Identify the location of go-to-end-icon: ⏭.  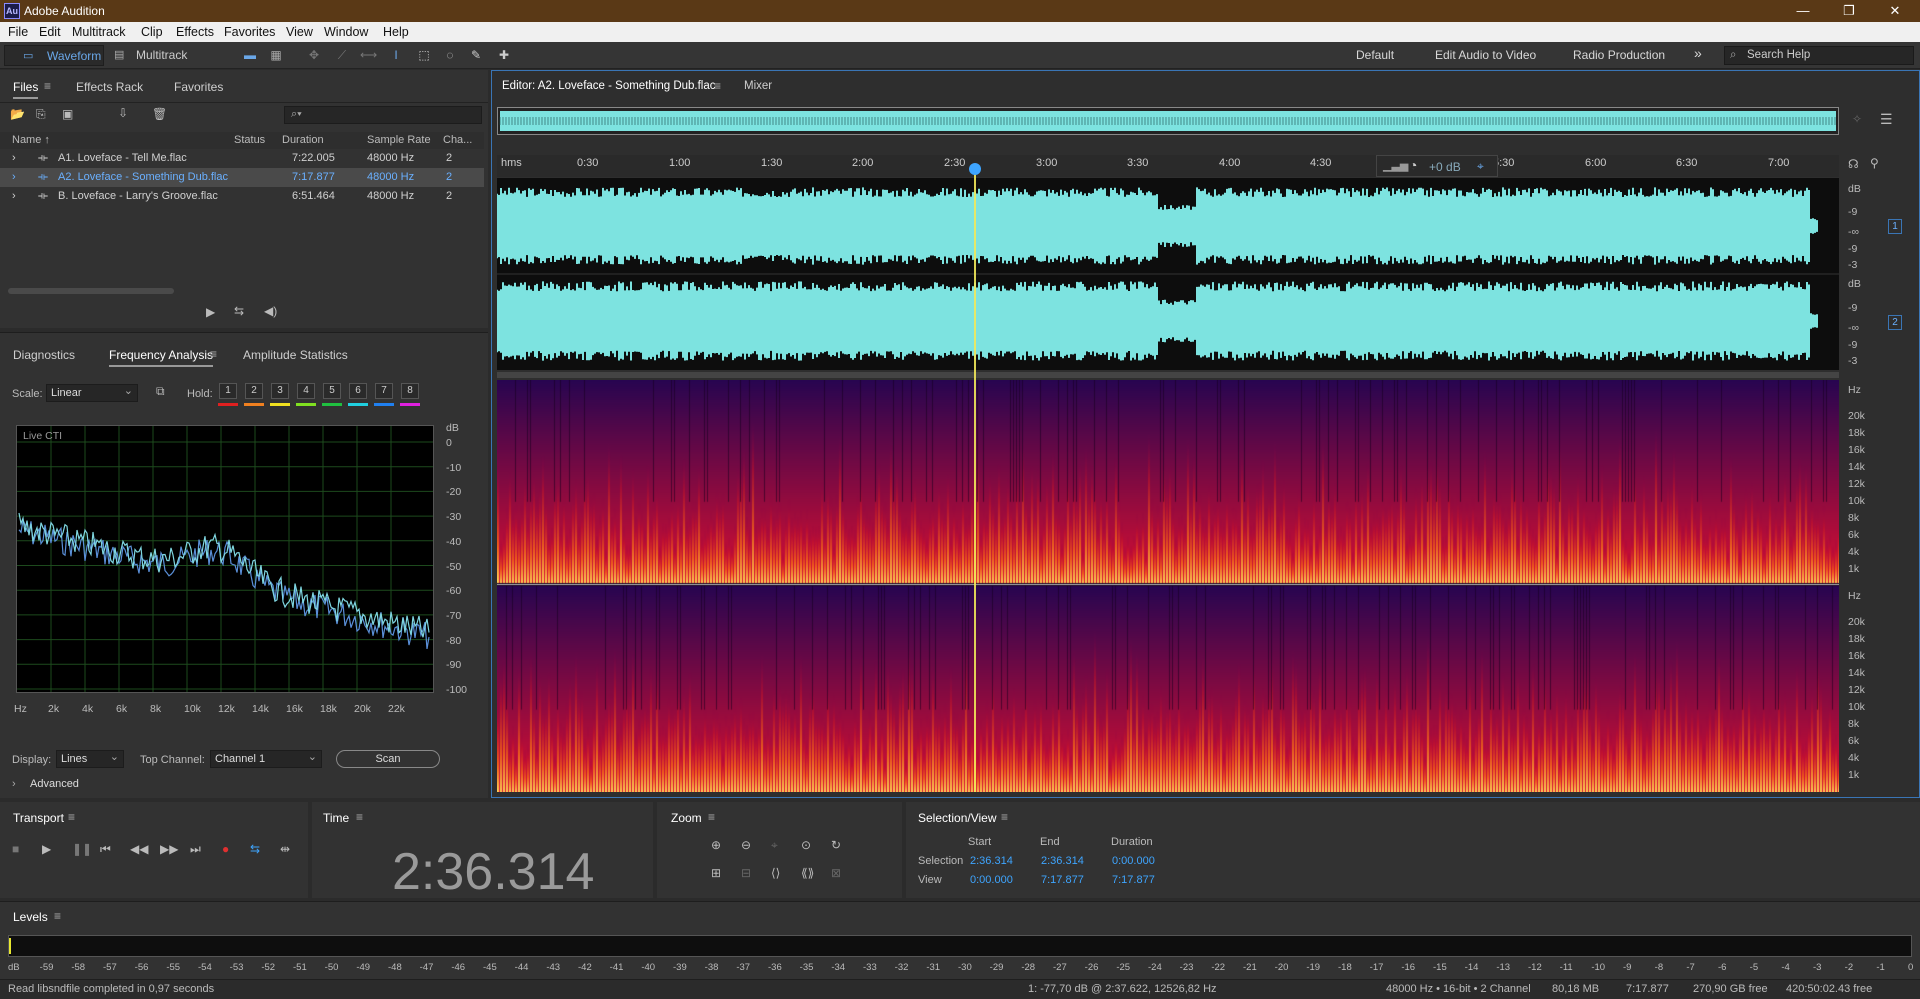
(195, 849).